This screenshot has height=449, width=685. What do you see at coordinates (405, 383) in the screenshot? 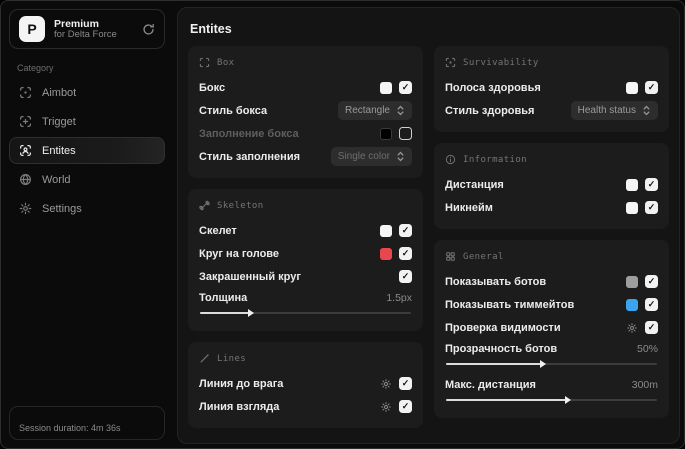
I see `enemy-line-checkbox` at bounding box center [405, 383].